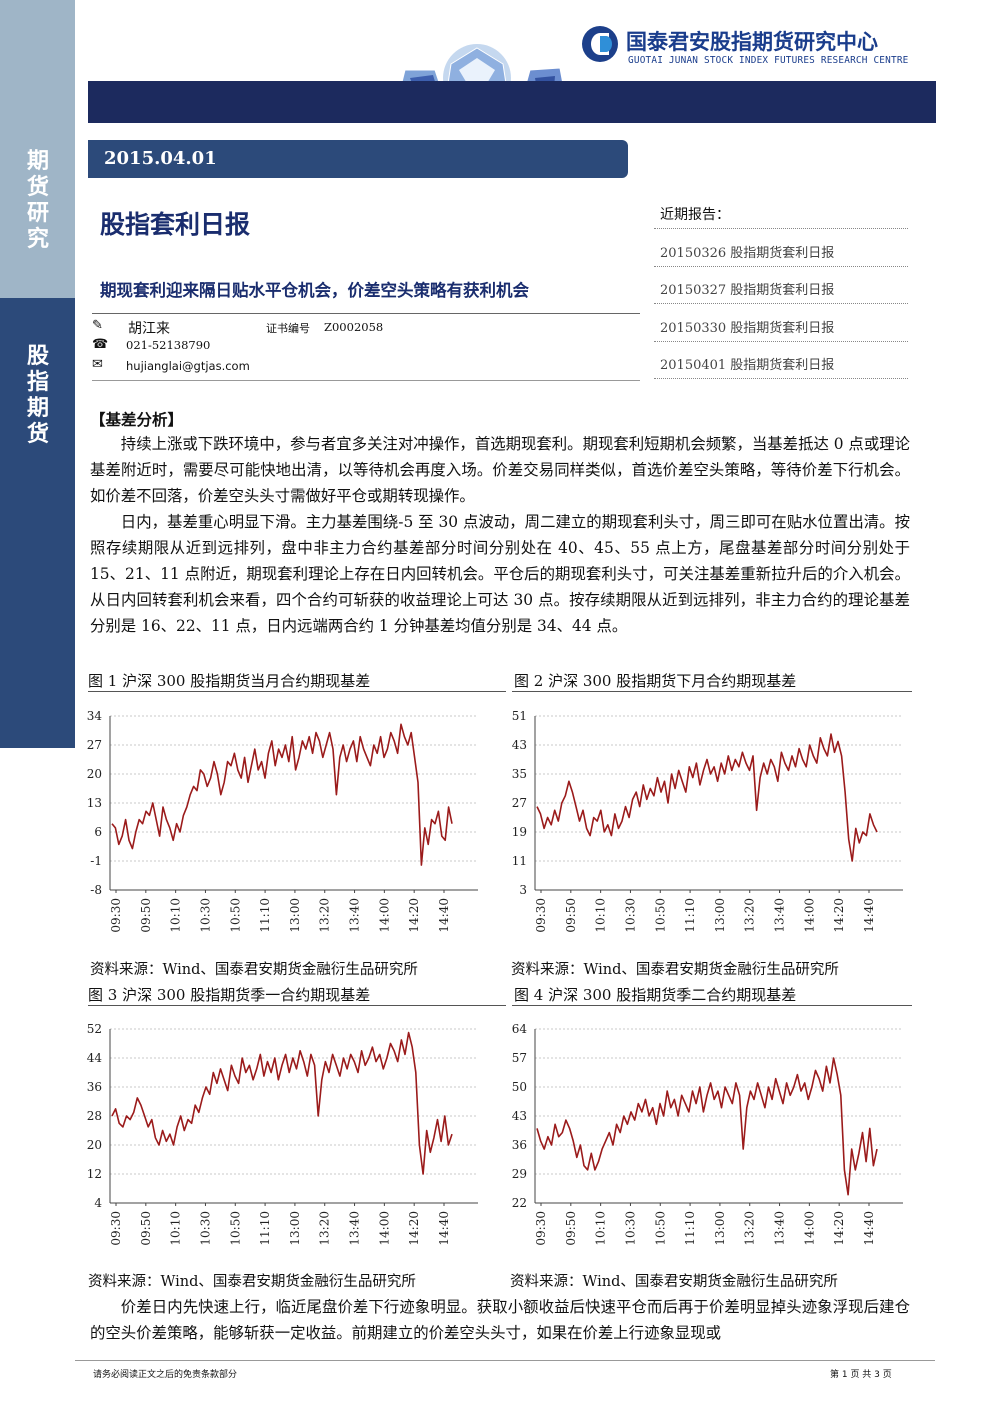 Image resolution: width=992 pixels, height=1403 pixels. Describe the element at coordinates (809, 915) in the screenshot. I see `x-tick-label: 14:00` at that location.